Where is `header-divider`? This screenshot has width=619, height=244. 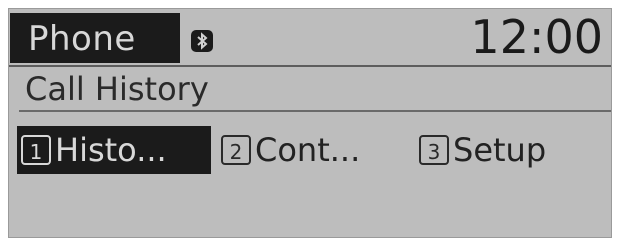
header-divider is located at coordinates (310, 66).